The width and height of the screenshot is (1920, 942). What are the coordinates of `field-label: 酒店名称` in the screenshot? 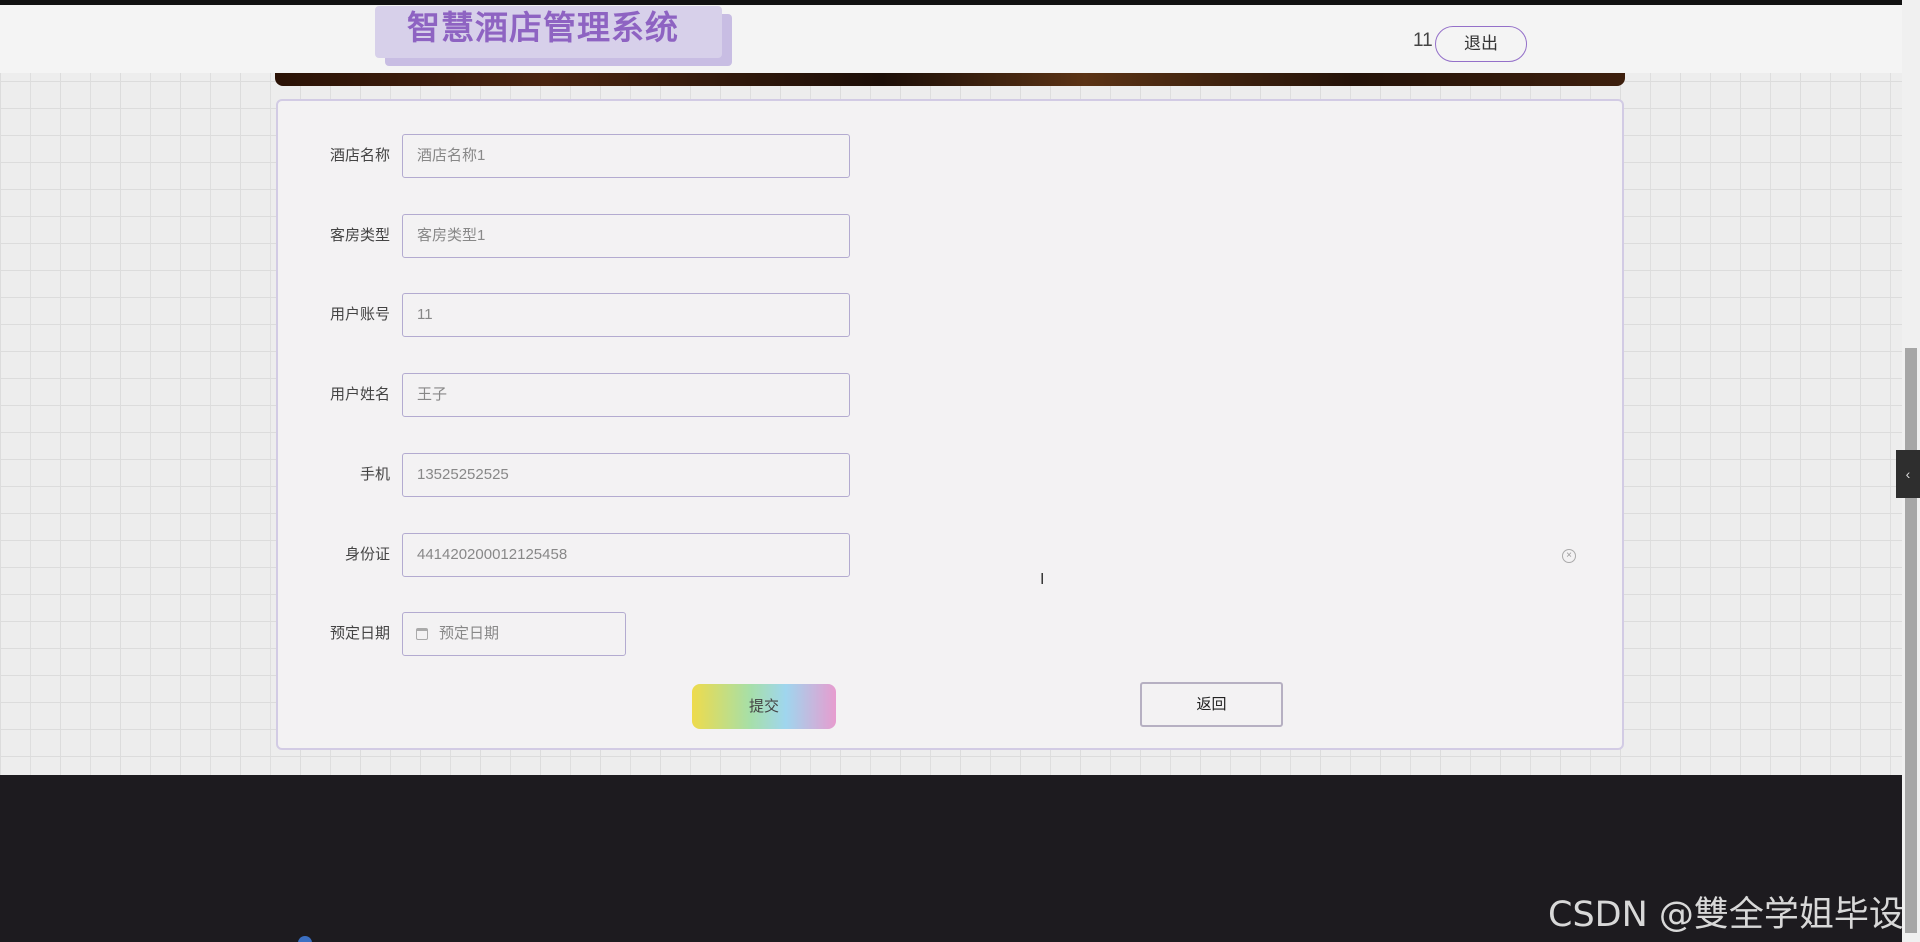 It's located at (359, 155).